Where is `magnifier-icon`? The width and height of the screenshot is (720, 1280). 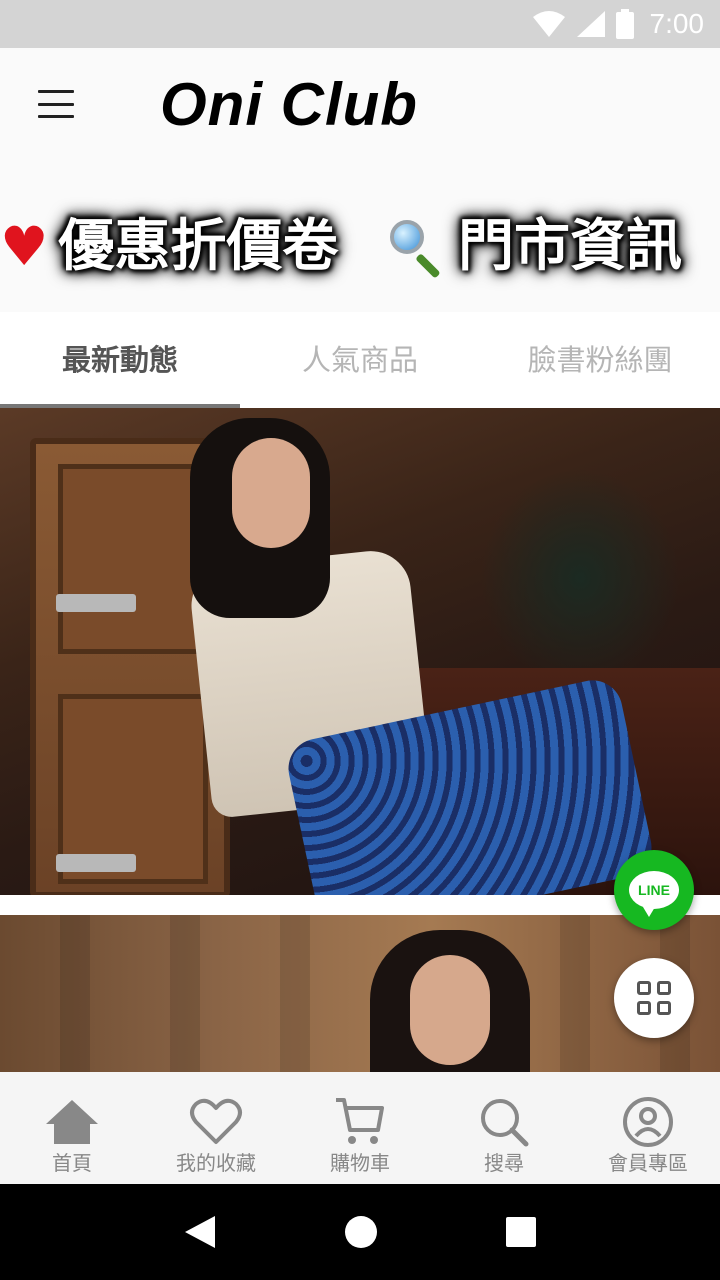 magnifier-icon is located at coordinates (417, 248).